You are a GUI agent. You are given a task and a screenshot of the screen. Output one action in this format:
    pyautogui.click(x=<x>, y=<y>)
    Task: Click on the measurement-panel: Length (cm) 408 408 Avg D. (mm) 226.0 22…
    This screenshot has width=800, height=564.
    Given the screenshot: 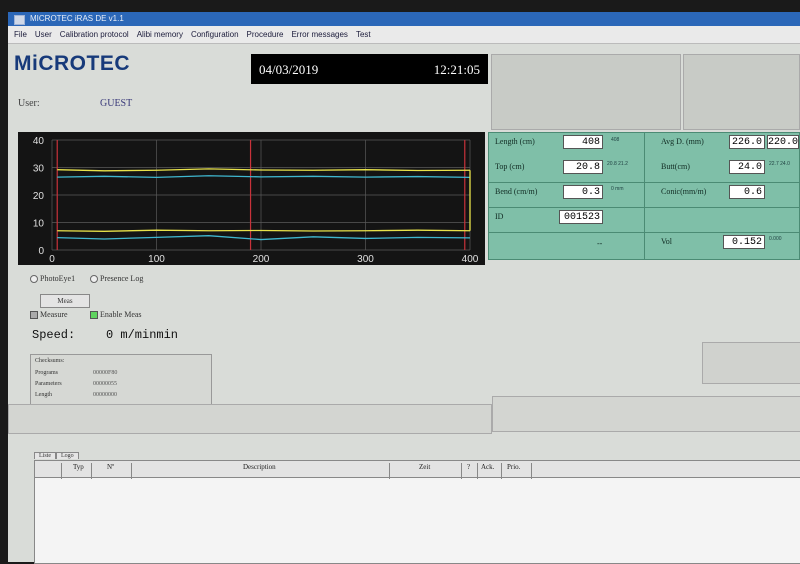 What is the action you would take?
    pyautogui.click(x=644, y=196)
    